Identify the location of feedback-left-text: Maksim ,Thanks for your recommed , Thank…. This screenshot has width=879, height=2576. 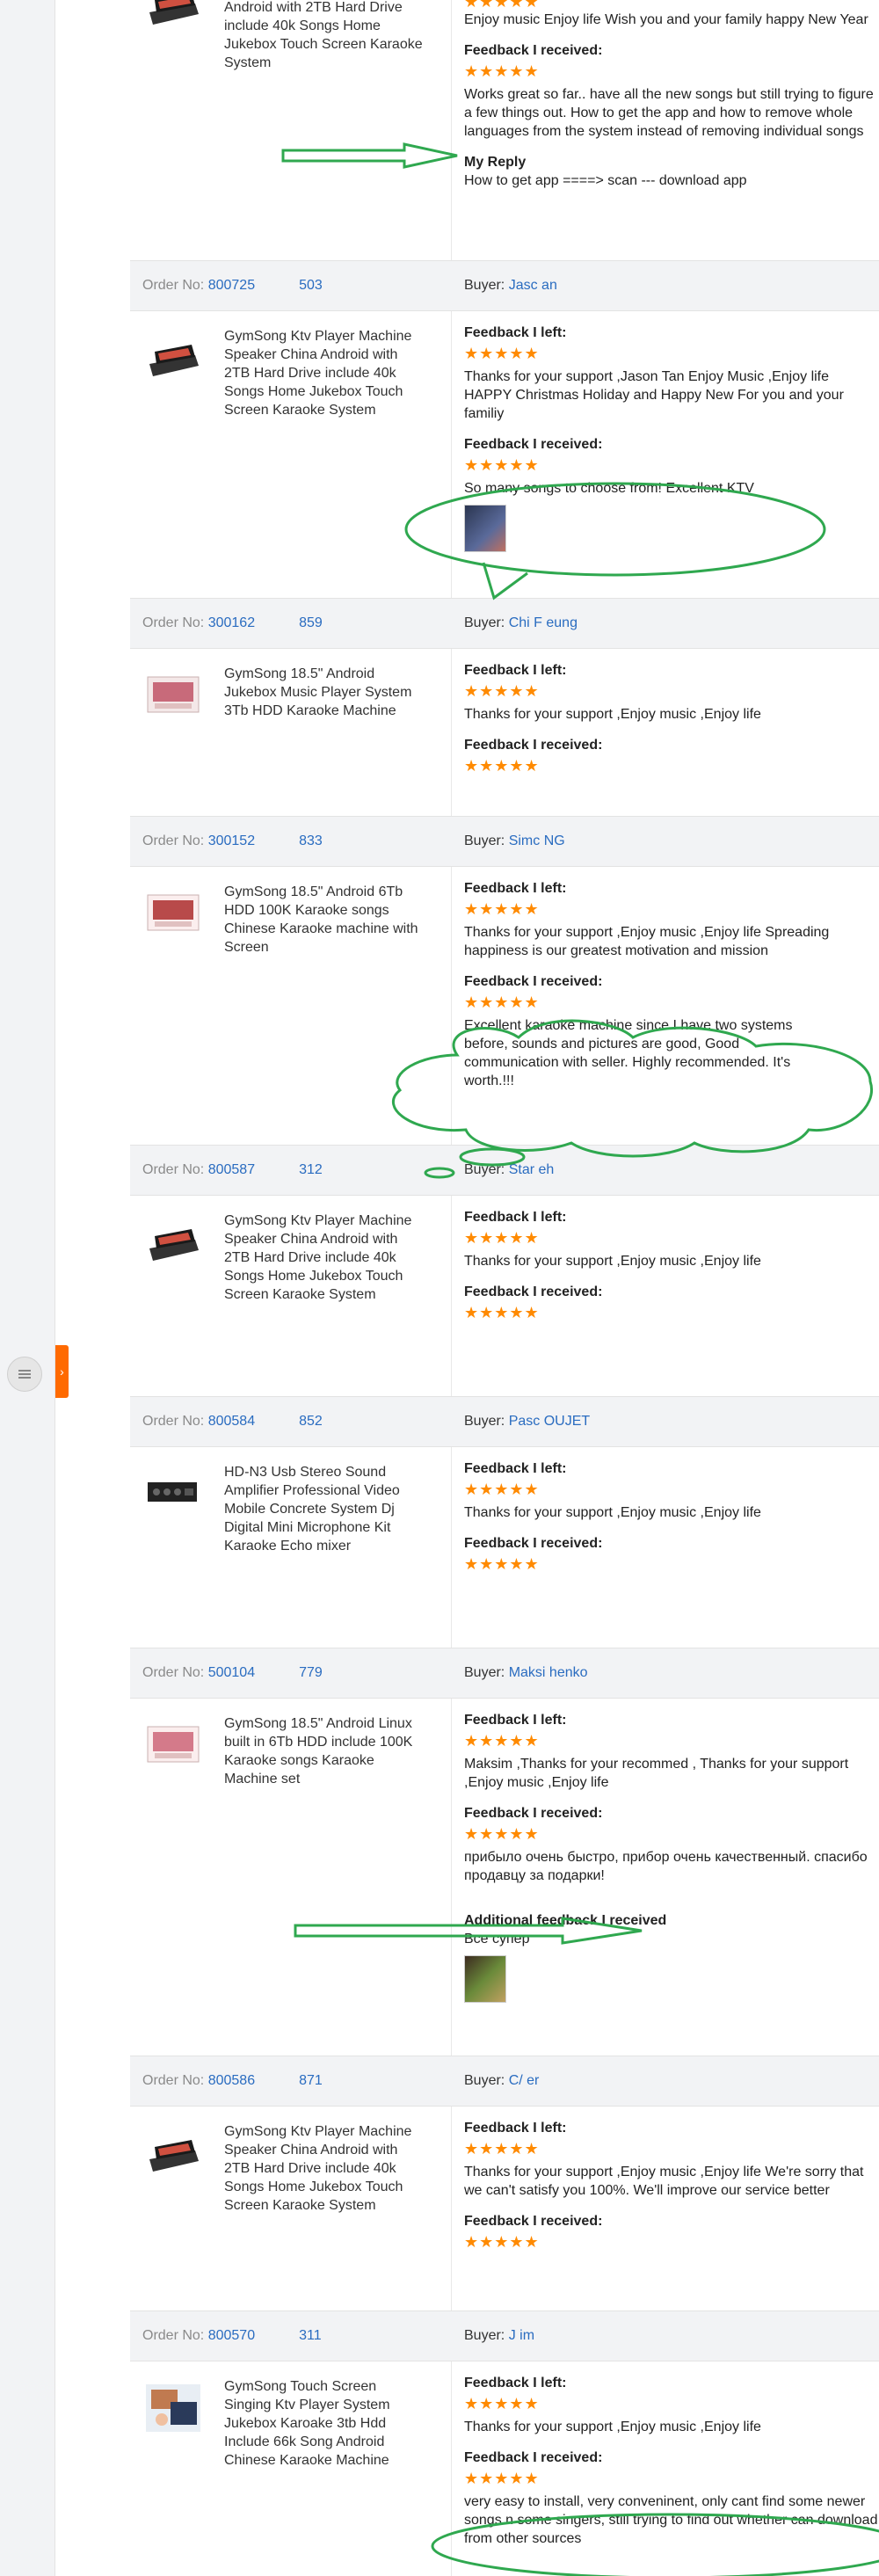
(656, 1773).